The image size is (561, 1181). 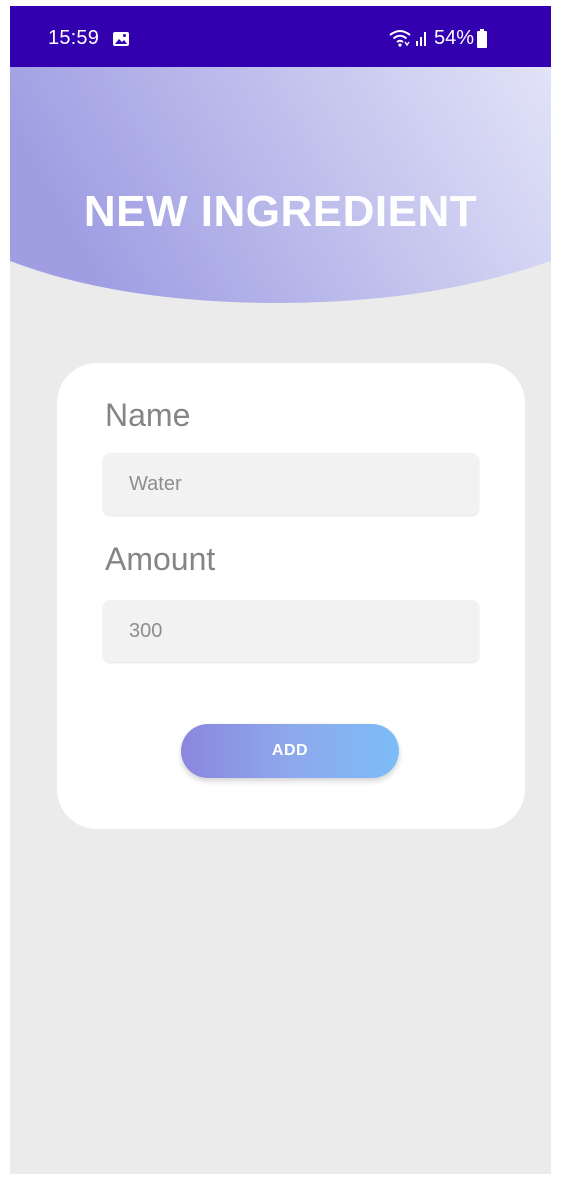 What do you see at coordinates (290, 751) in the screenshot?
I see `add-button: ADD` at bounding box center [290, 751].